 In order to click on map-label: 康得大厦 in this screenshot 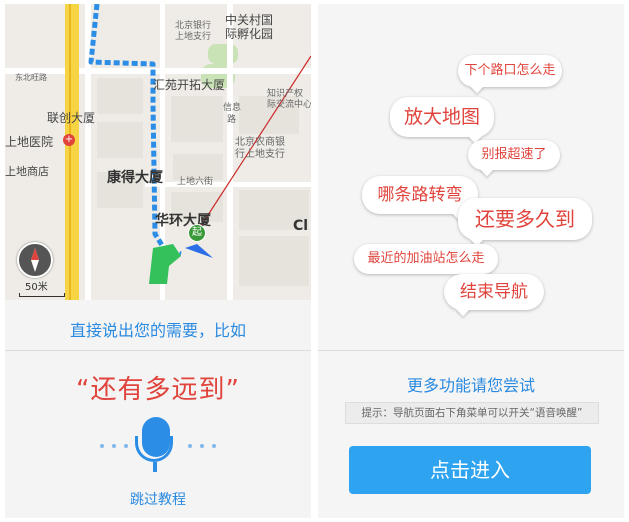, I will do `click(135, 178)`.